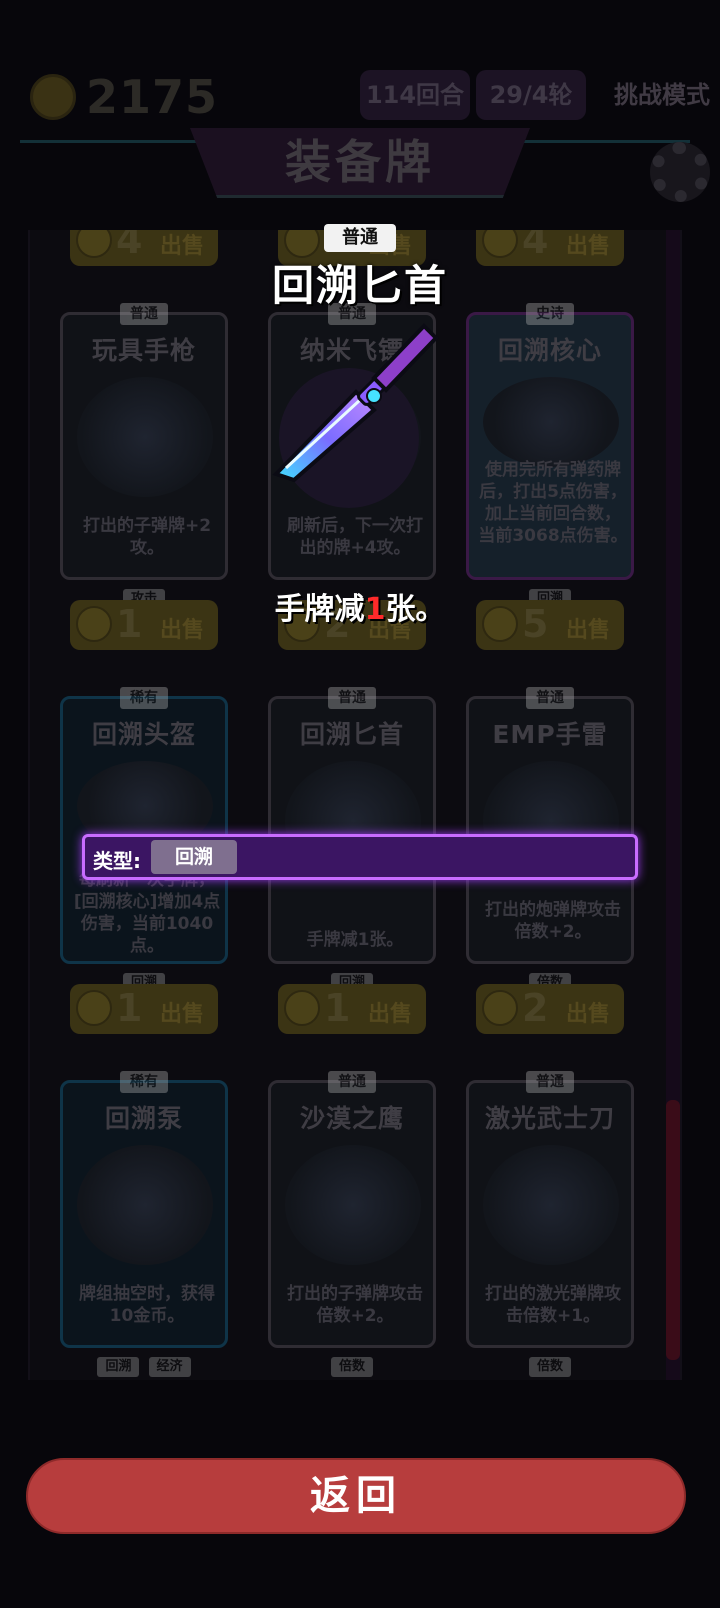 The width and height of the screenshot is (720, 1608). I want to click on dagger-gem, so click(374, 396).